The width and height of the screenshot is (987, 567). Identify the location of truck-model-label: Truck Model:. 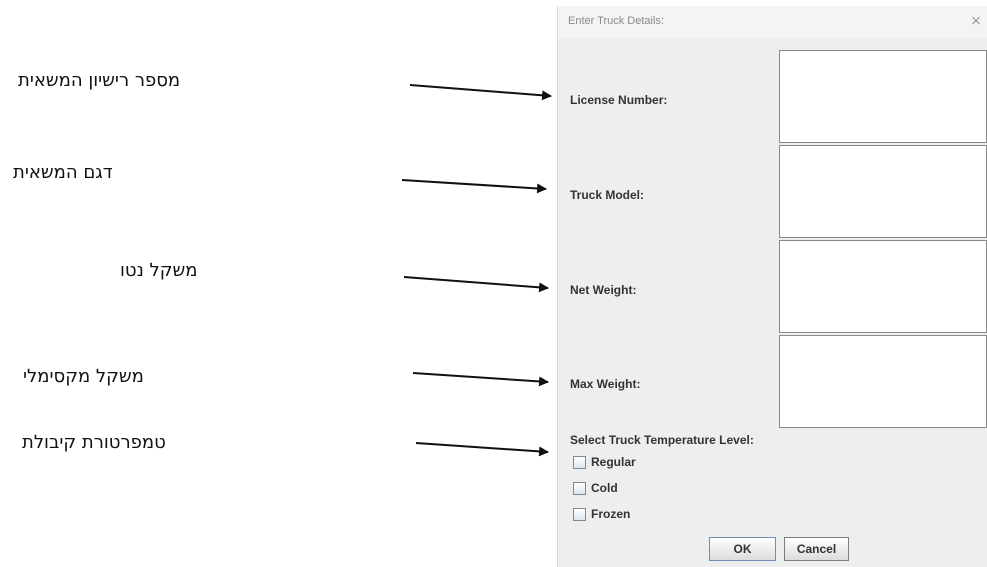
(607, 195).